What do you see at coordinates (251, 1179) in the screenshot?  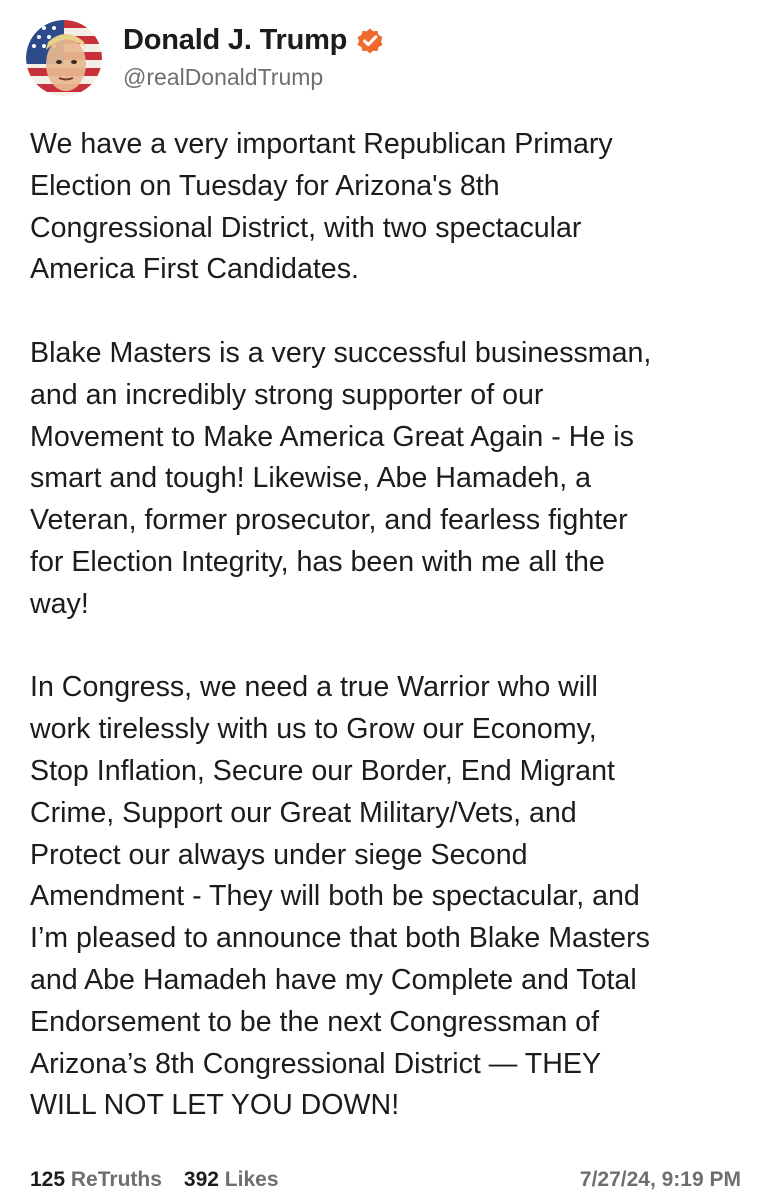 I see `likes-label: Likes` at bounding box center [251, 1179].